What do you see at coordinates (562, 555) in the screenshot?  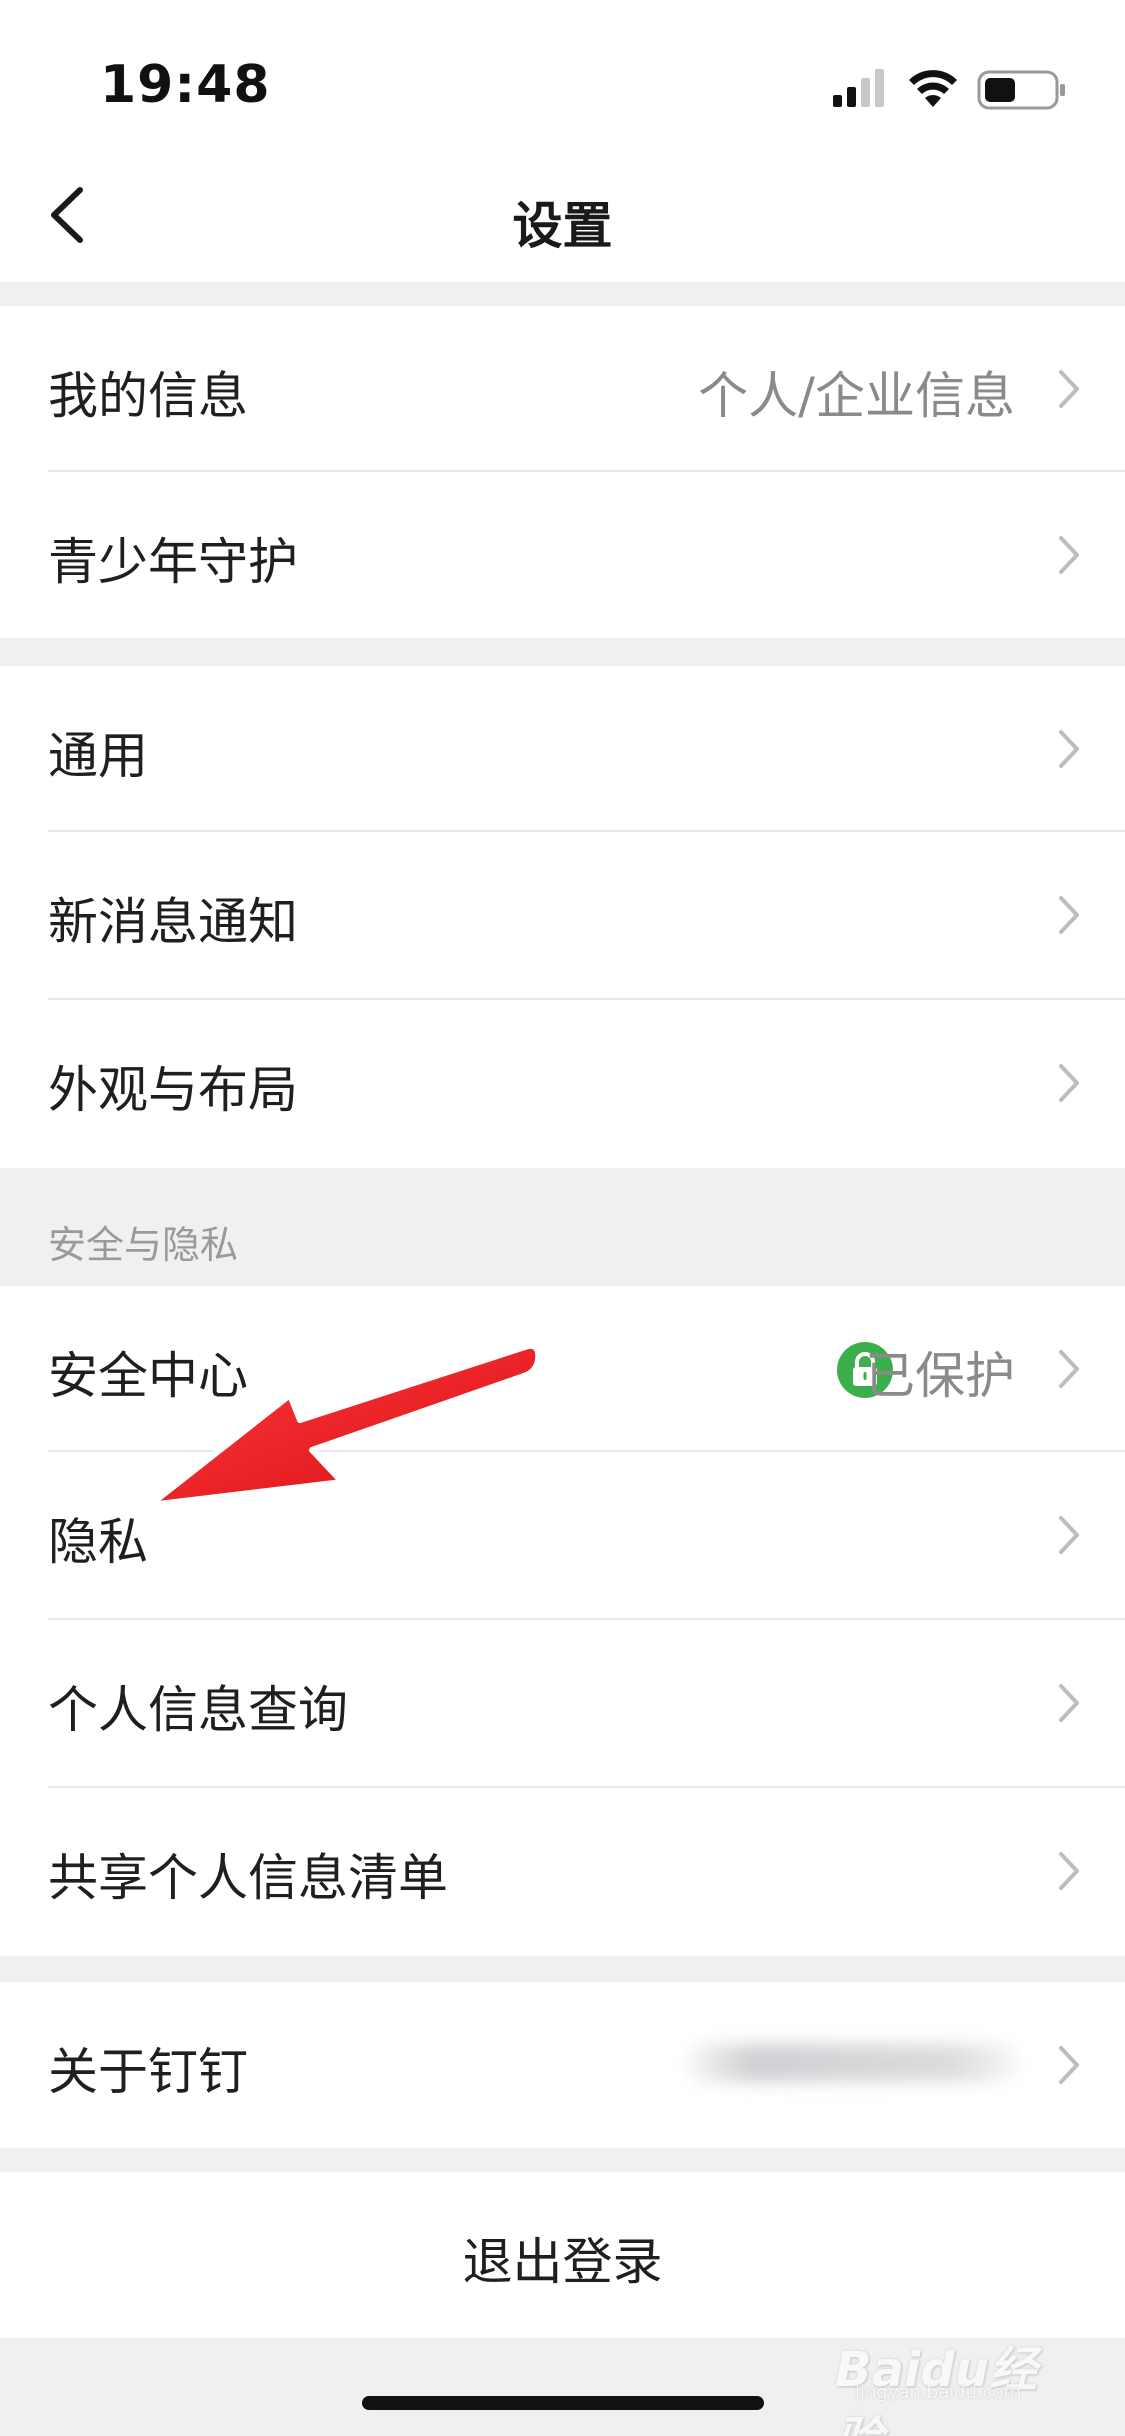 I see `settings-row-youth-protection: 青少年守护` at bounding box center [562, 555].